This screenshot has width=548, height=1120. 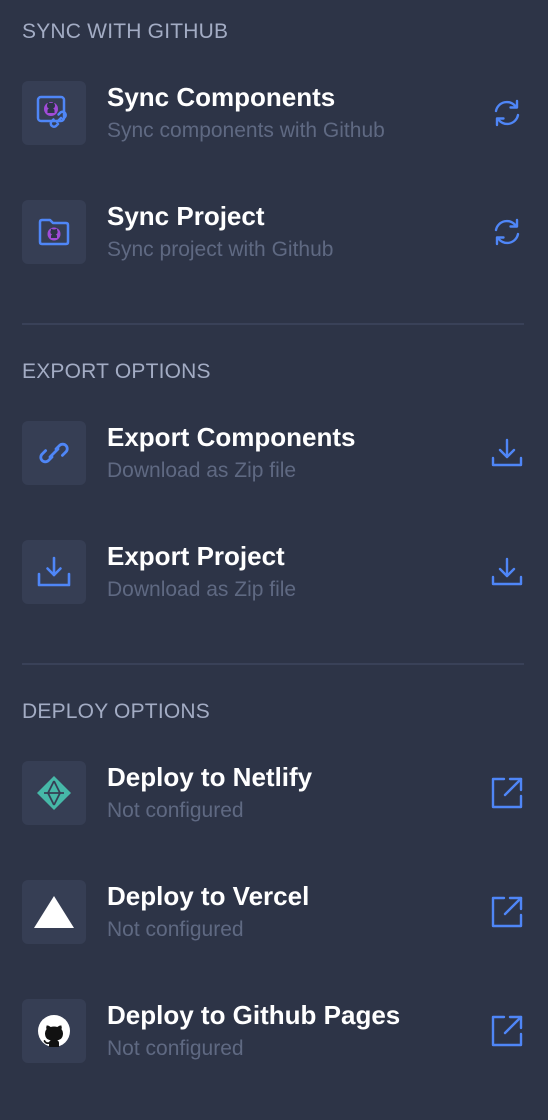 I want to click on item-title: Export Project, so click(x=196, y=556).